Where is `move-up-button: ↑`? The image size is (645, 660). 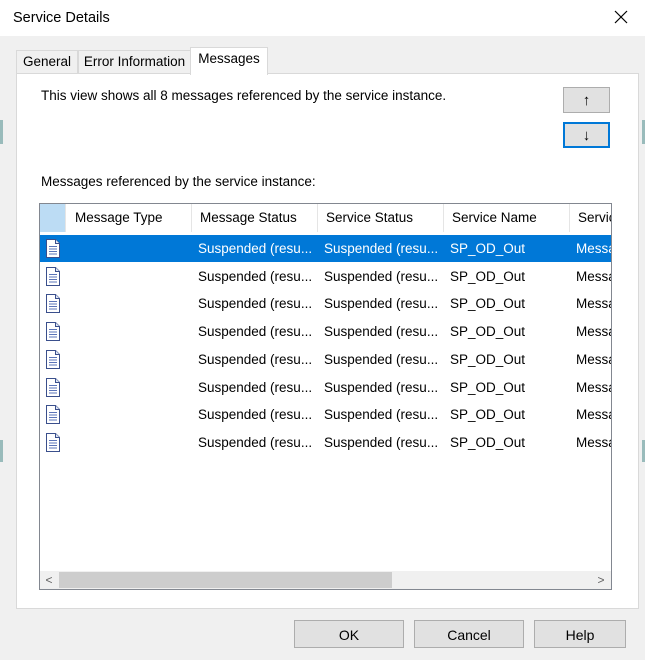 move-up-button: ↑ is located at coordinates (586, 100).